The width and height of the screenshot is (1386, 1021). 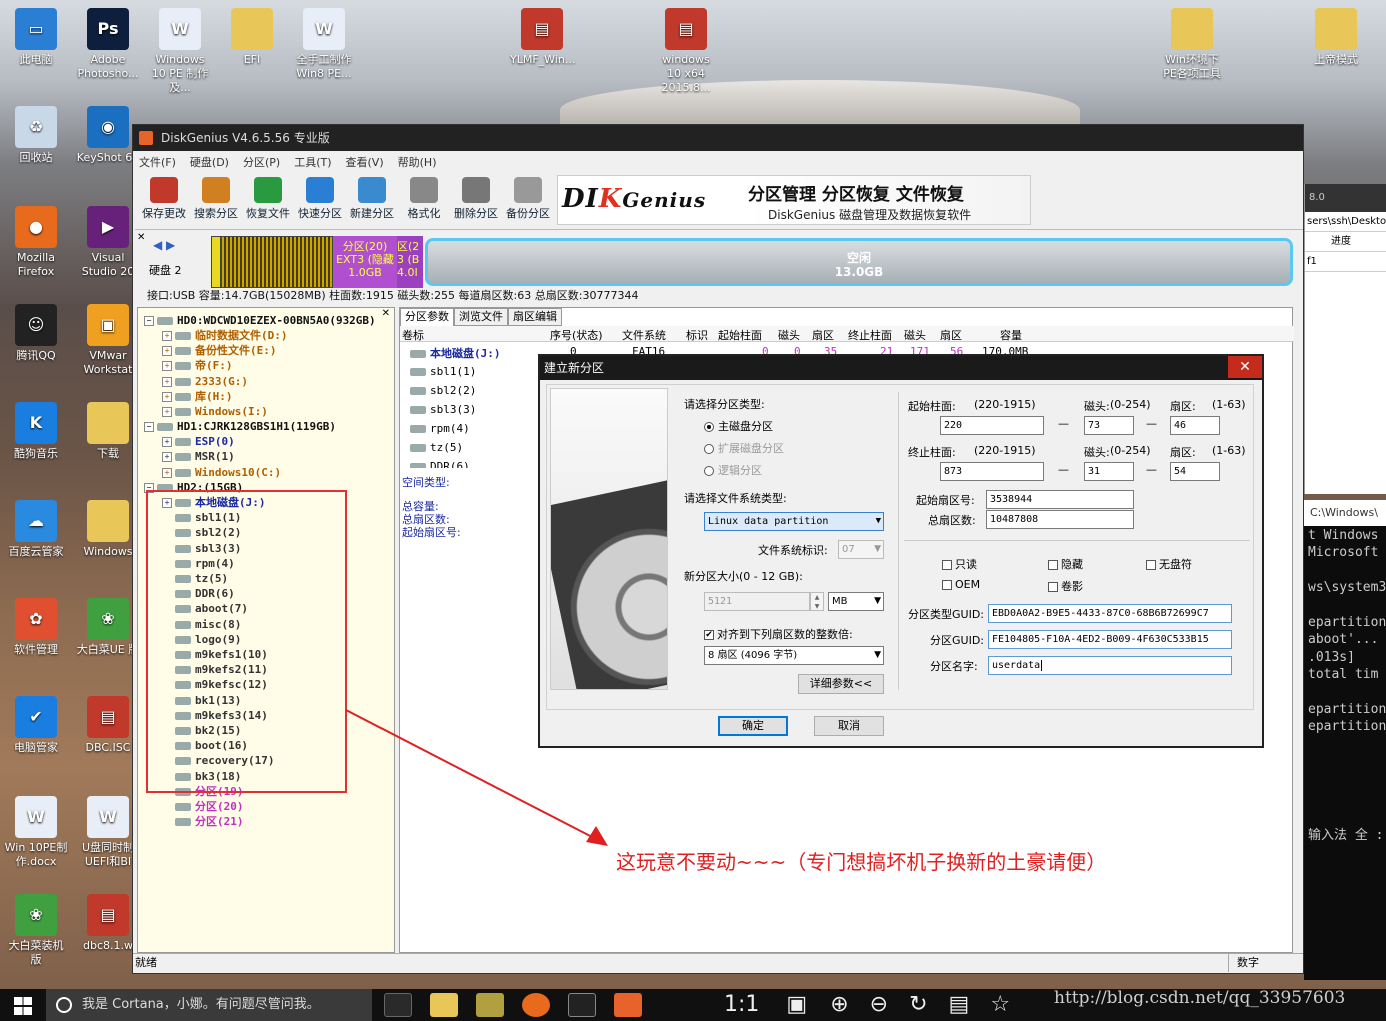 What do you see at coordinates (260, 321) in the screenshot?
I see `tree-node: − HD0:WDCWD10EZEX-00BN5A0(932GB)` at bounding box center [260, 321].